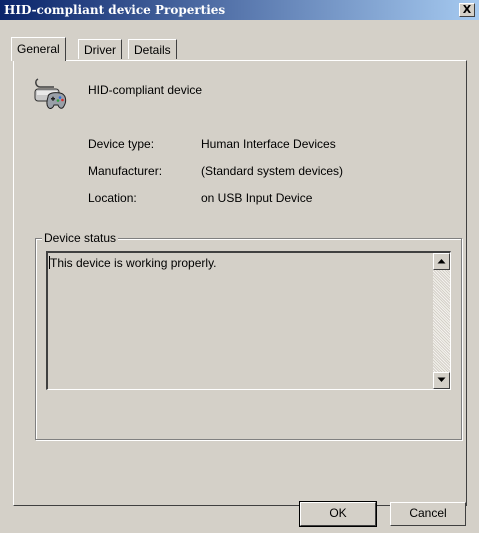 This screenshot has height=533, width=479. What do you see at coordinates (257, 198) in the screenshot?
I see `location-value: on USB Input Device` at bounding box center [257, 198].